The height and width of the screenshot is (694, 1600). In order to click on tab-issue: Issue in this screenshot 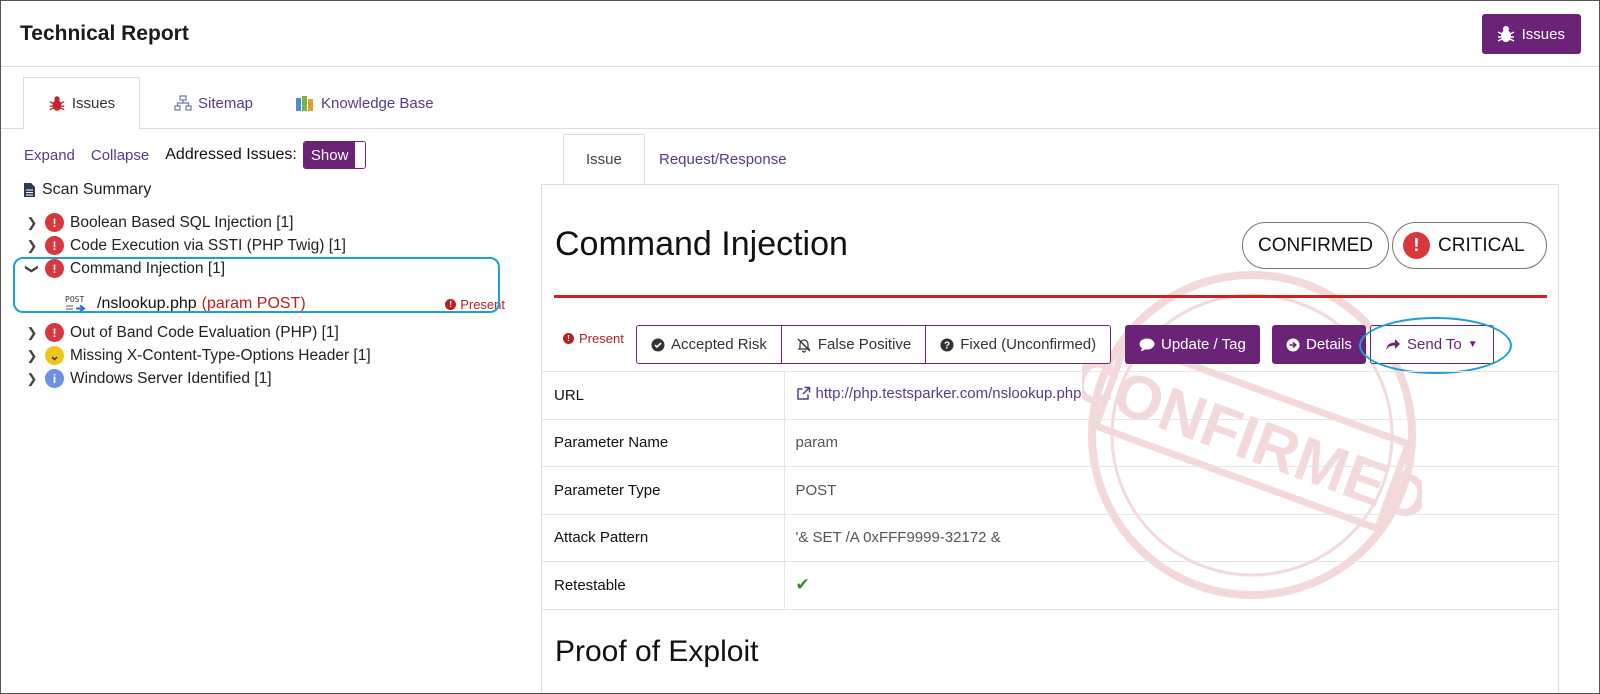, I will do `click(604, 159)`.